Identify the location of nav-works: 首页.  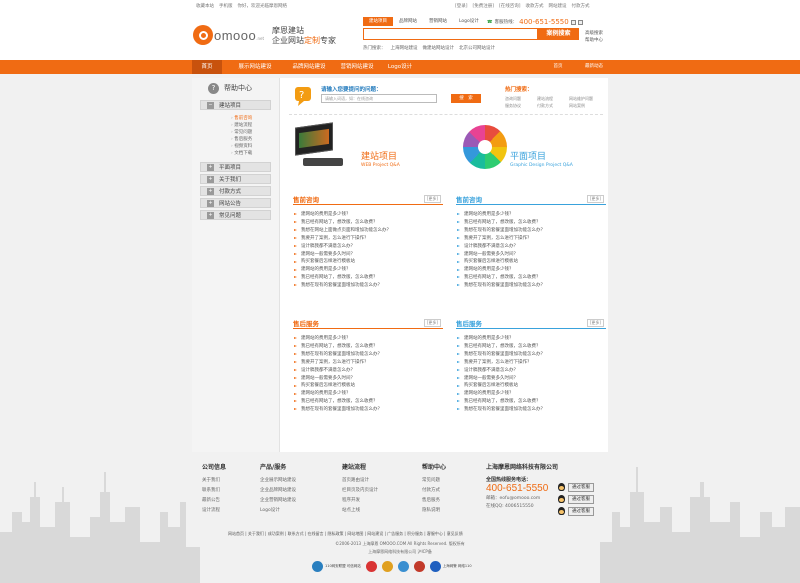
(558, 67).